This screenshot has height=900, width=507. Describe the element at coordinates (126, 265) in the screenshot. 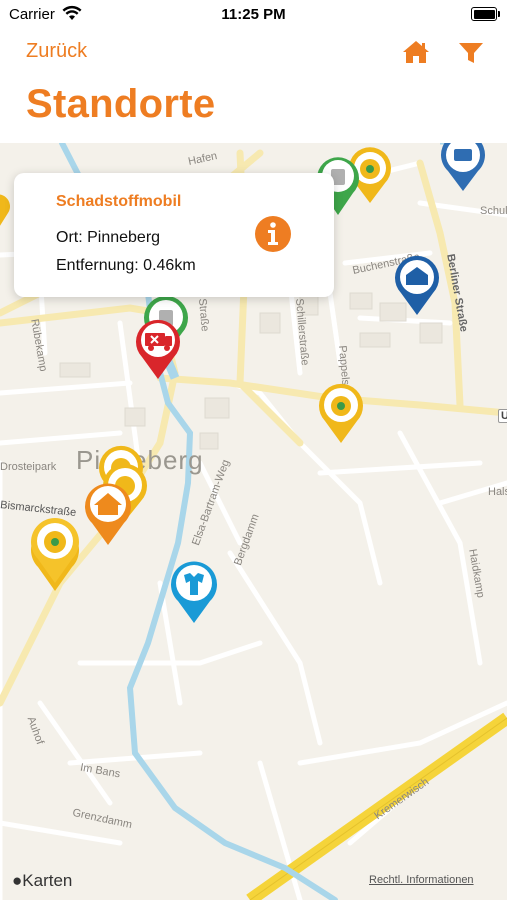

I see `callout-distance: Entfernung: 0.46km` at that location.